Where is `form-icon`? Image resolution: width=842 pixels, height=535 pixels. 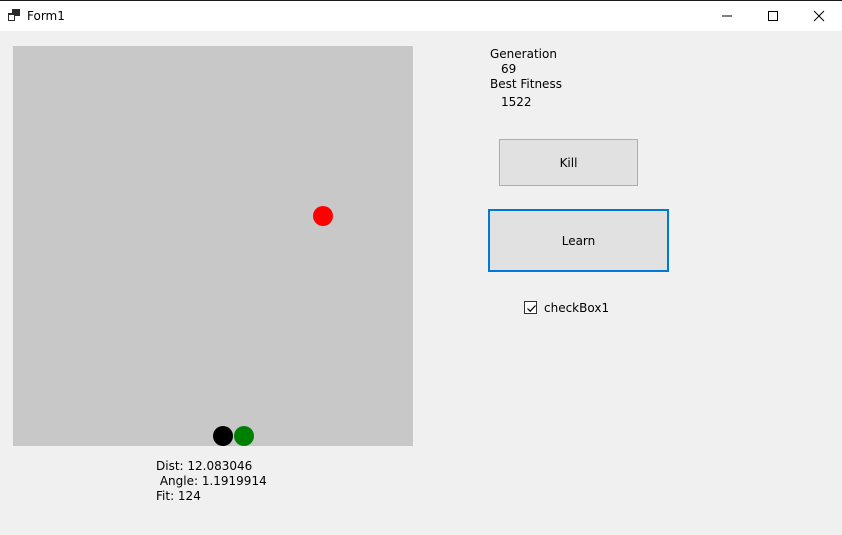 form-icon is located at coordinates (14, 15).